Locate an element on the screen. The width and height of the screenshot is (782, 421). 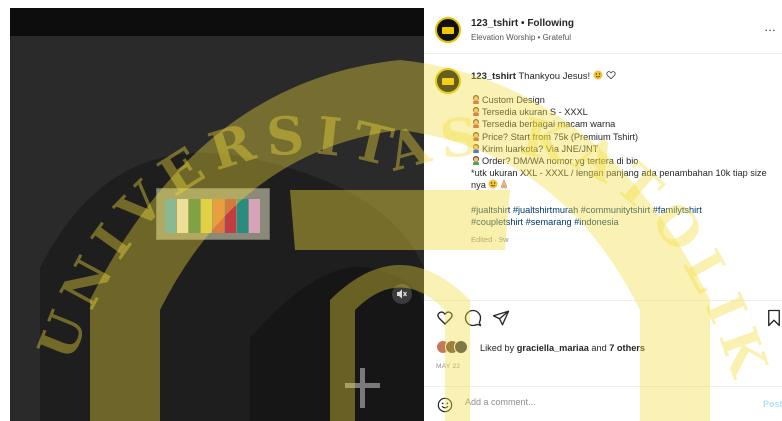
post-comment-button: Post is located at coordinates (772, 404).